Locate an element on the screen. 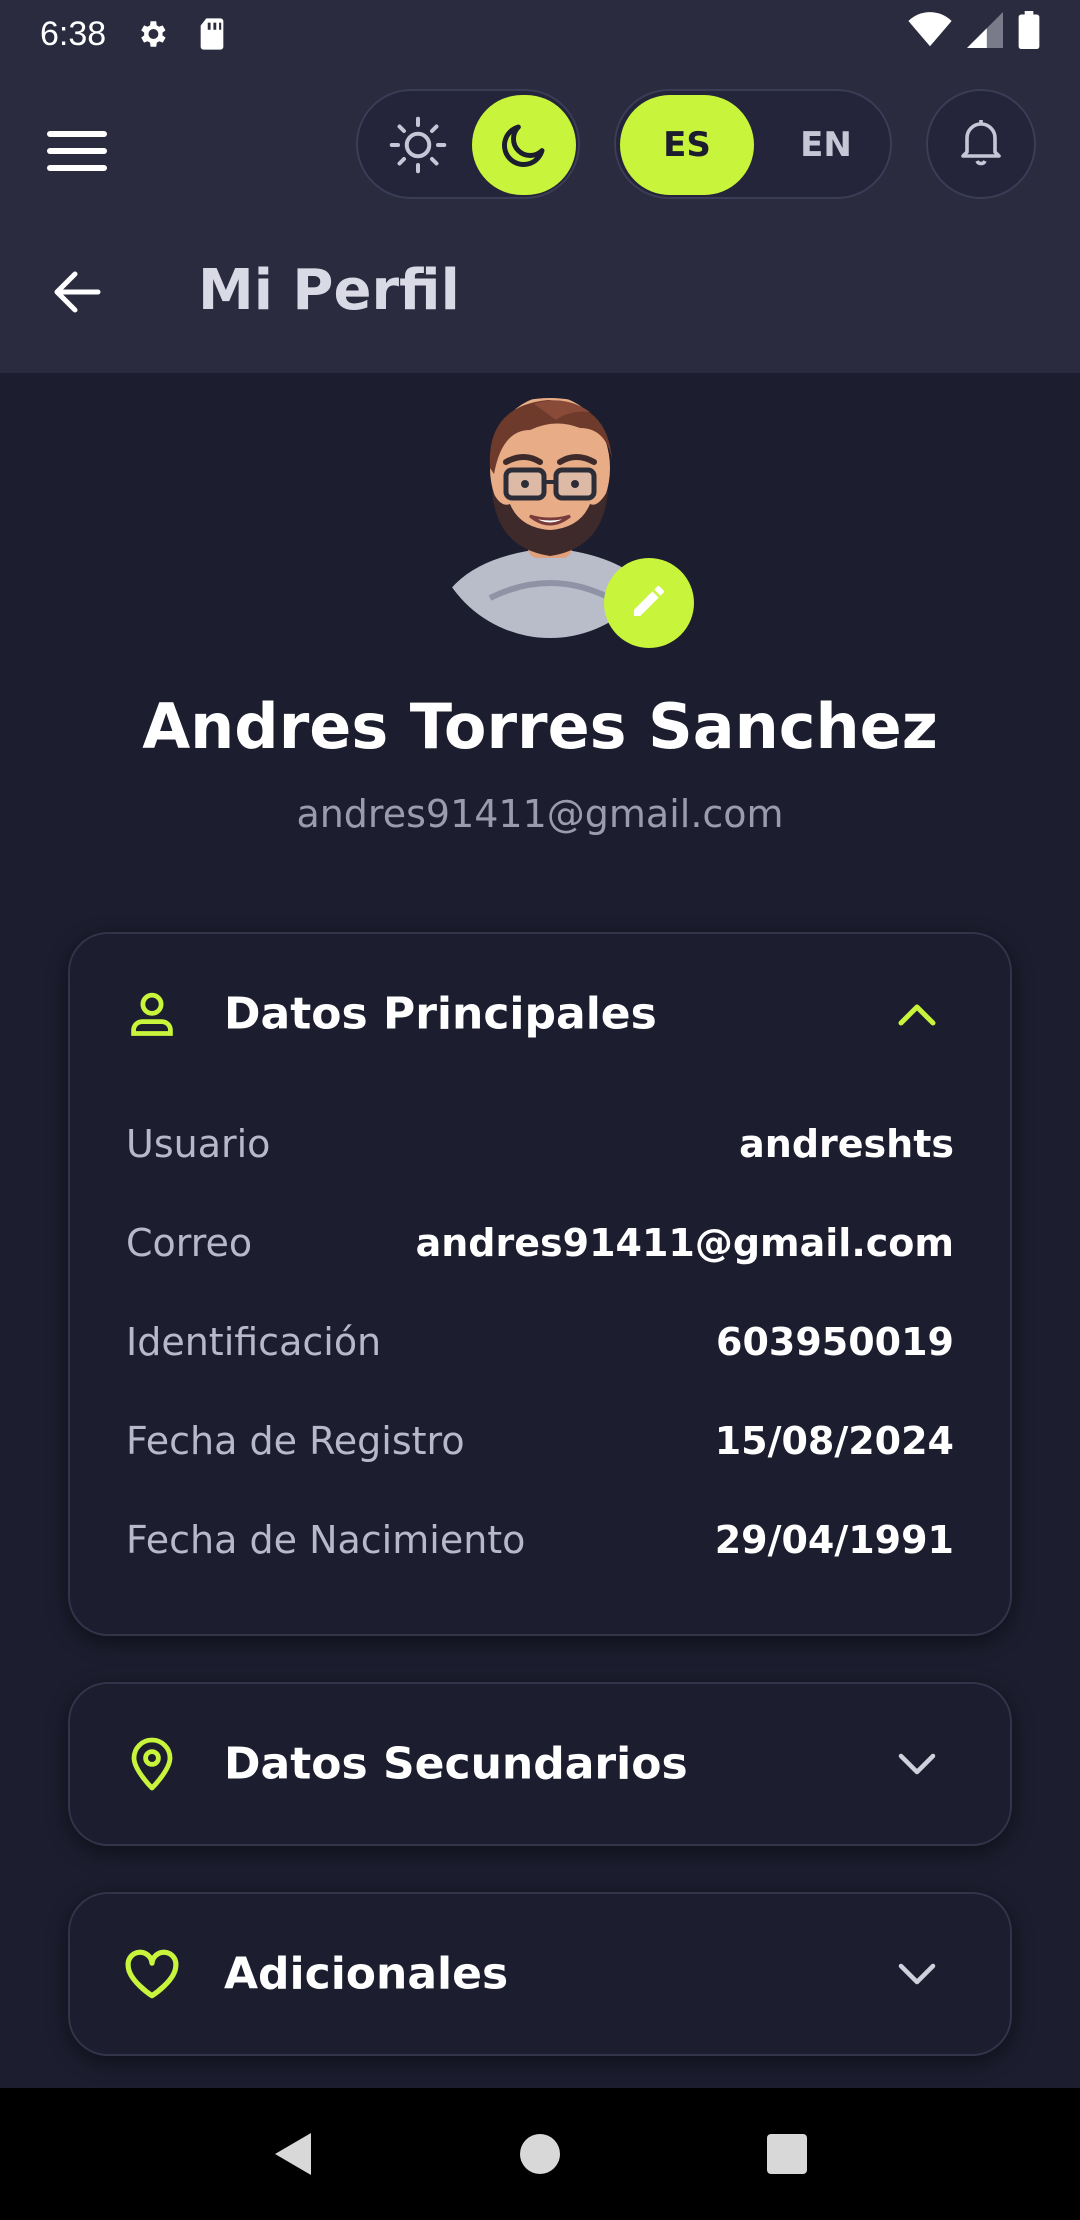 The height and width of the screenshot is (2220, 1080). edit-avatar-button is located at coordinates (649, 603).